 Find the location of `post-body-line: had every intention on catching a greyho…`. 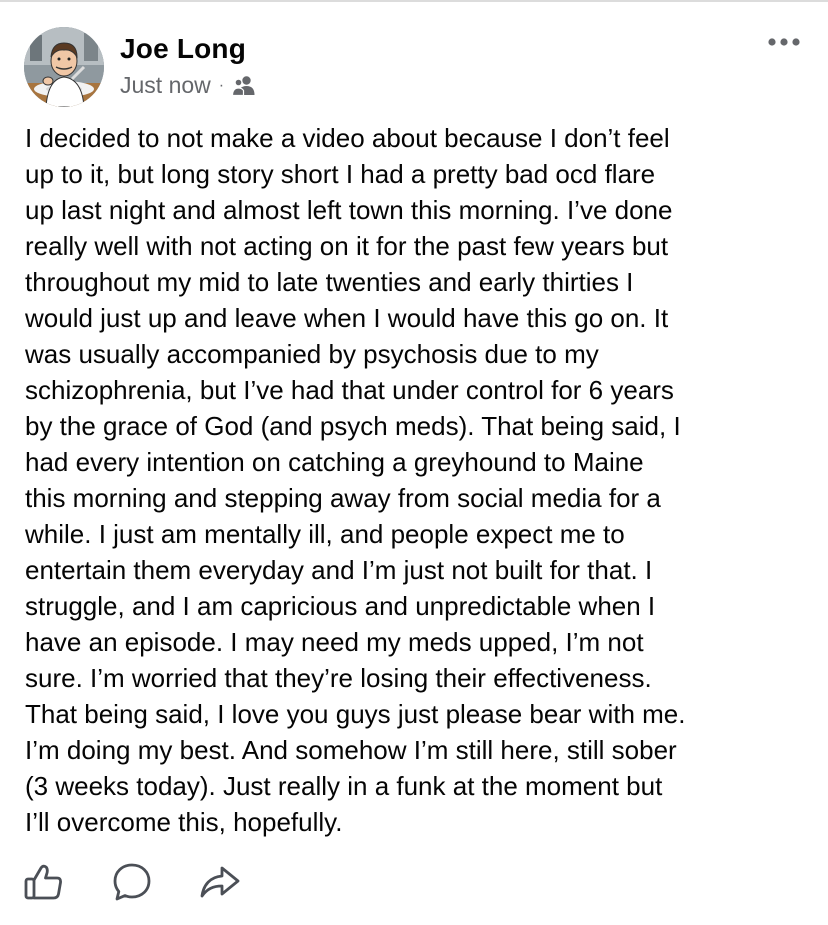

post-body-line: had every intention on catching a greyho… is located at coordinates (334, 462).